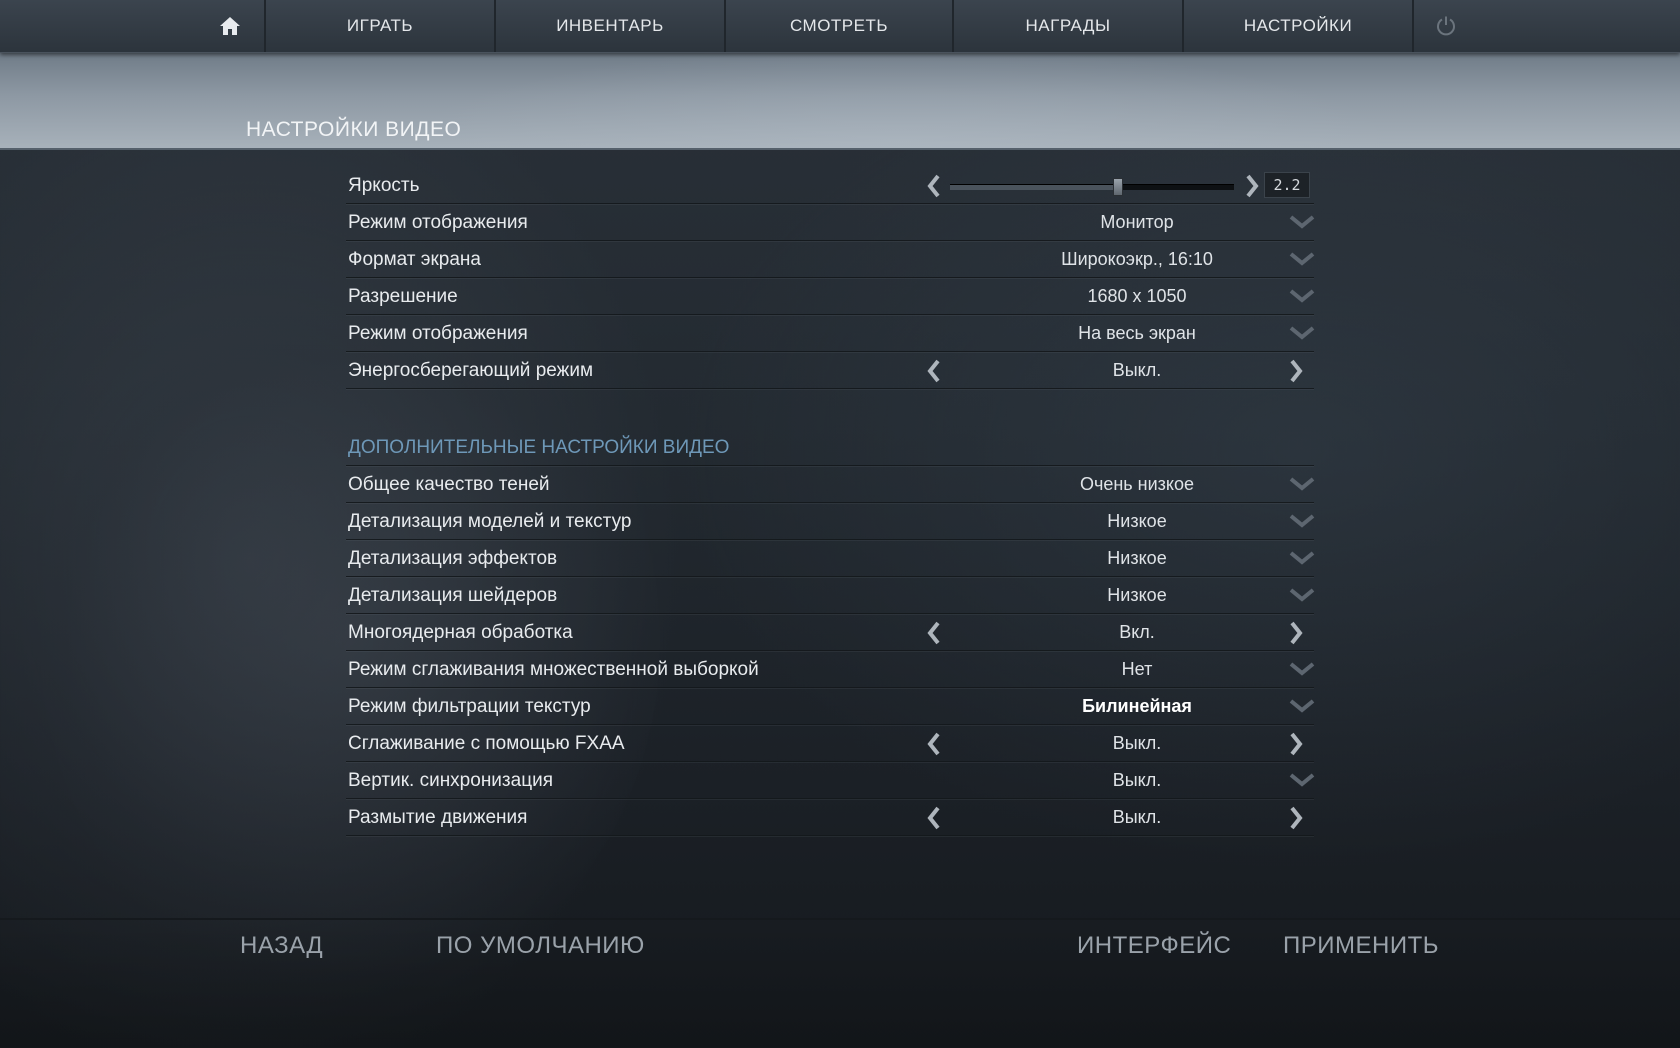 The height and width of the screenshot is (1048, 1680). Describe the element at coordinates (1034, 187) in the screenshot. I see `slider-fill` at that location.